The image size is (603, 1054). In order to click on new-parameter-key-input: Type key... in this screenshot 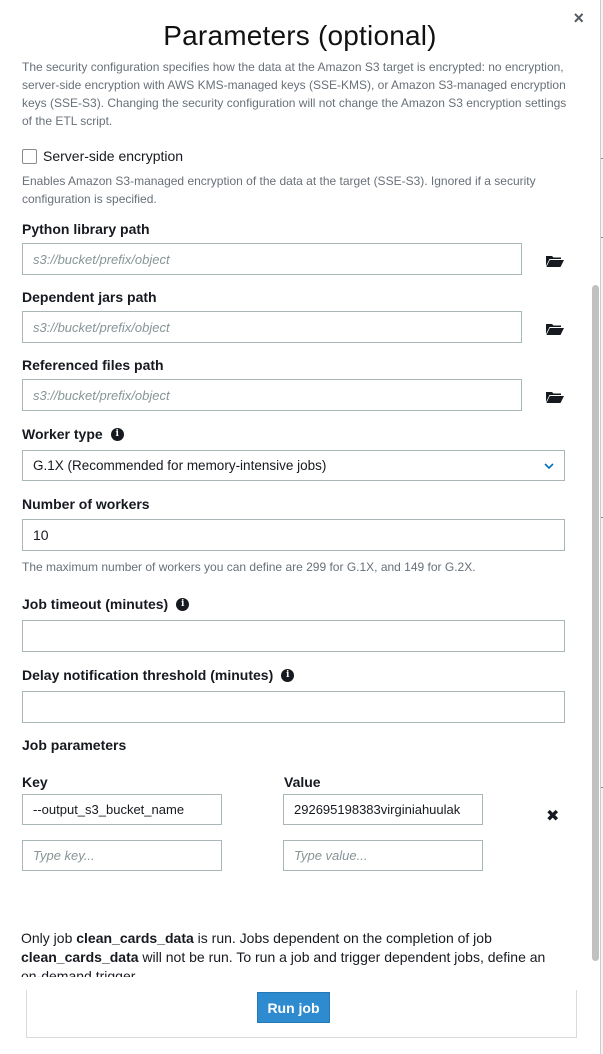, I will do `click(122, 855)`.